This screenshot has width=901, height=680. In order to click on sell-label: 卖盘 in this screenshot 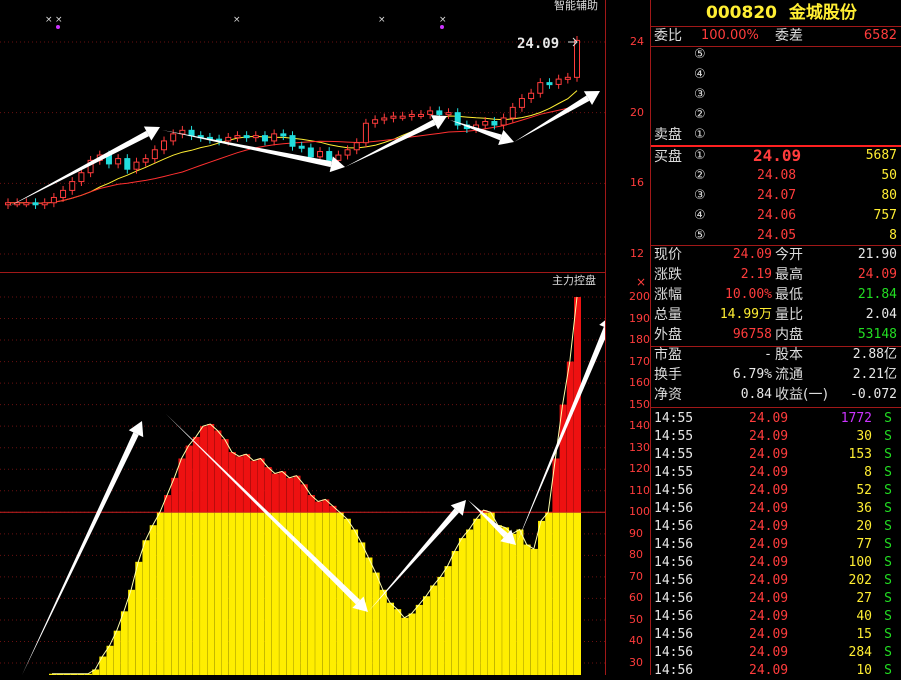, I will do `click(668, 135)`.